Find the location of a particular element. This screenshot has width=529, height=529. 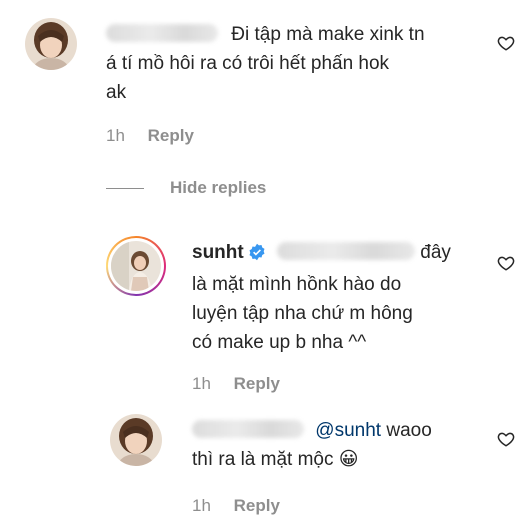

verified-badge-icon is located at coordinates (257, 255).